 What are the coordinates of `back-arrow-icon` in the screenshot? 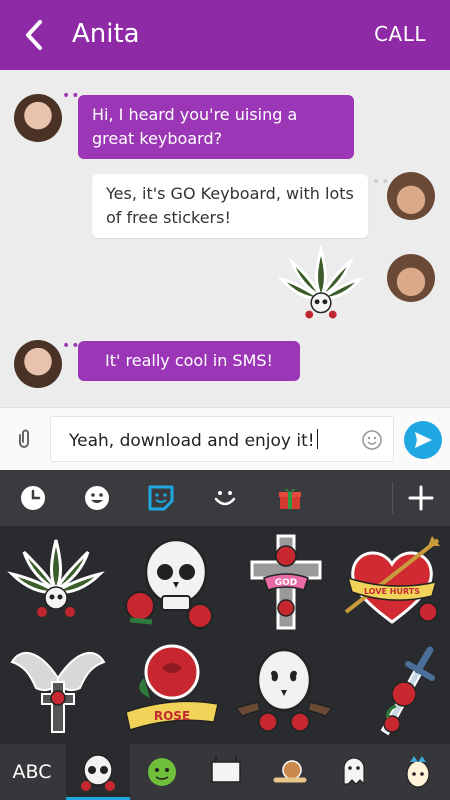 It's located at (35, 35).